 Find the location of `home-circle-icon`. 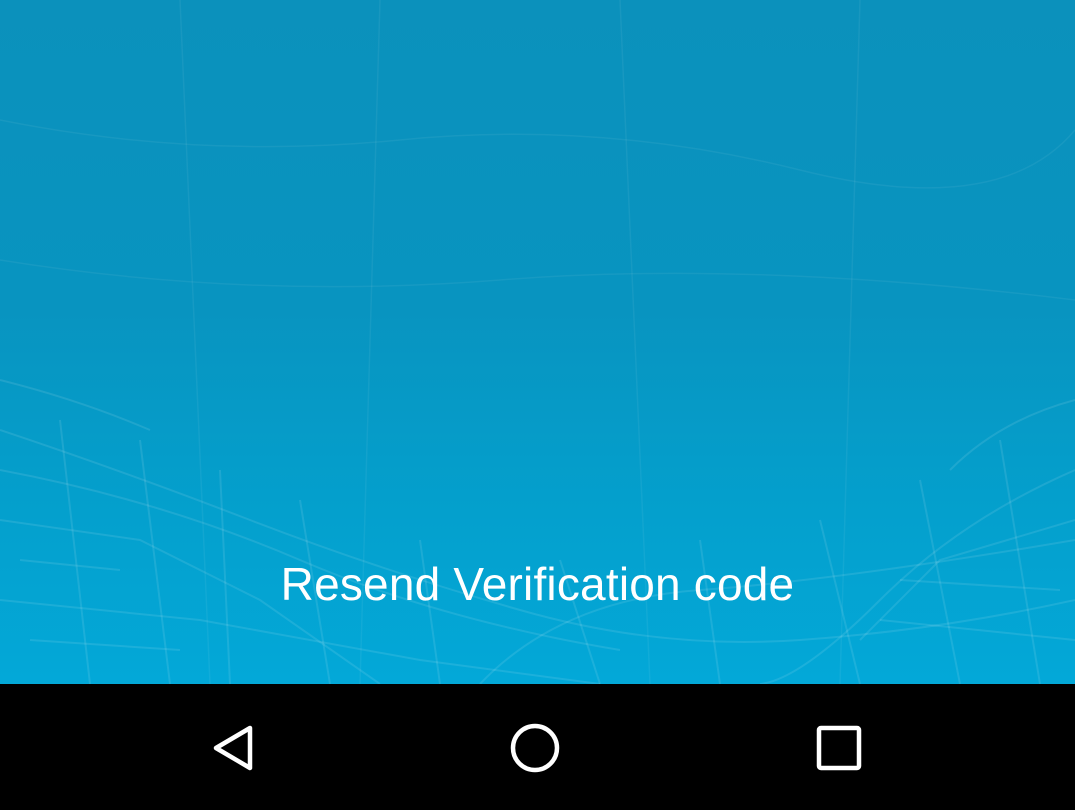

home-circle-icon is located at coordinates (535, 748).